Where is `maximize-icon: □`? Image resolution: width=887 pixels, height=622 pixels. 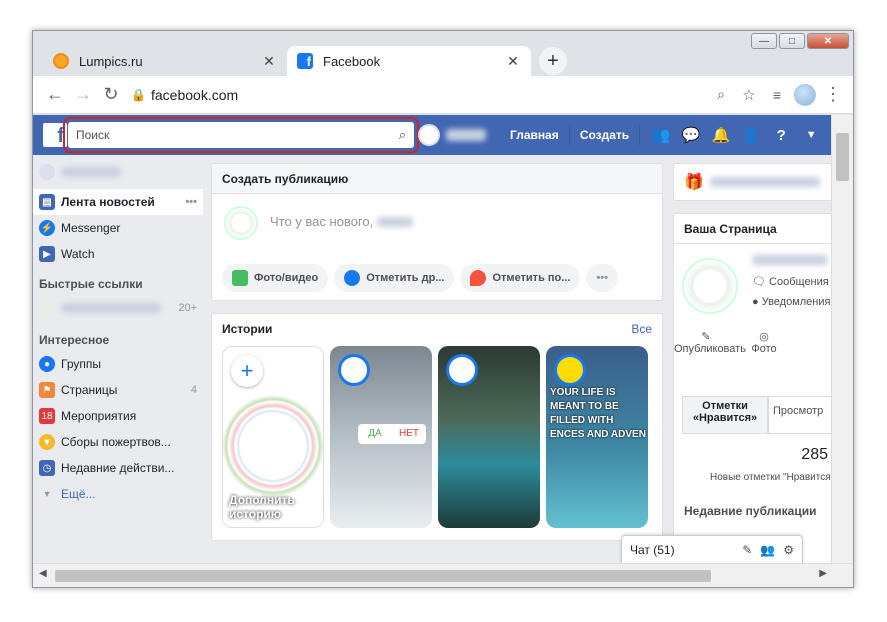 maximize-icon: □ is located at coordinates (792, 41).